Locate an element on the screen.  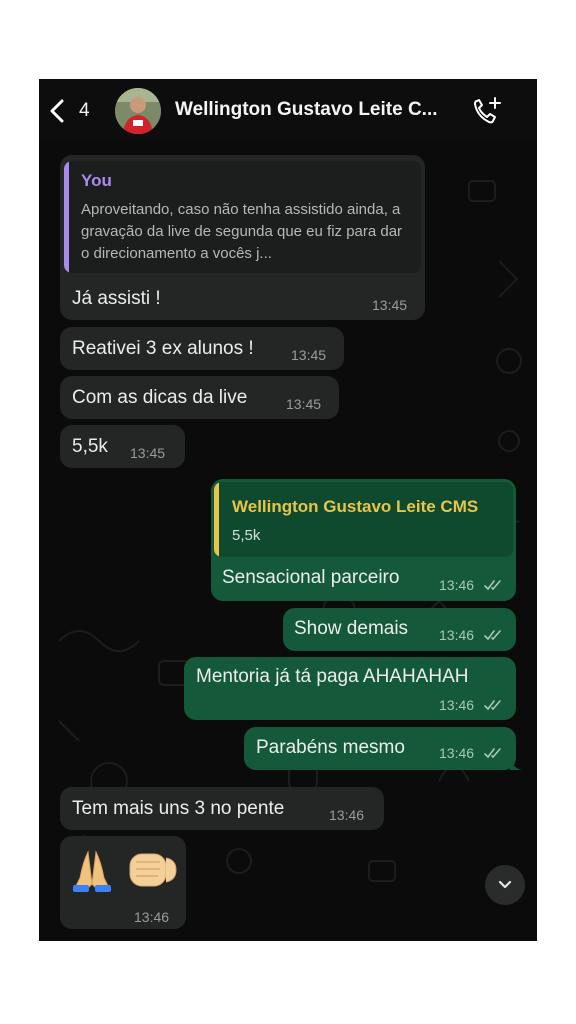
chevron-left-icon is located at coordinates (57, 111).